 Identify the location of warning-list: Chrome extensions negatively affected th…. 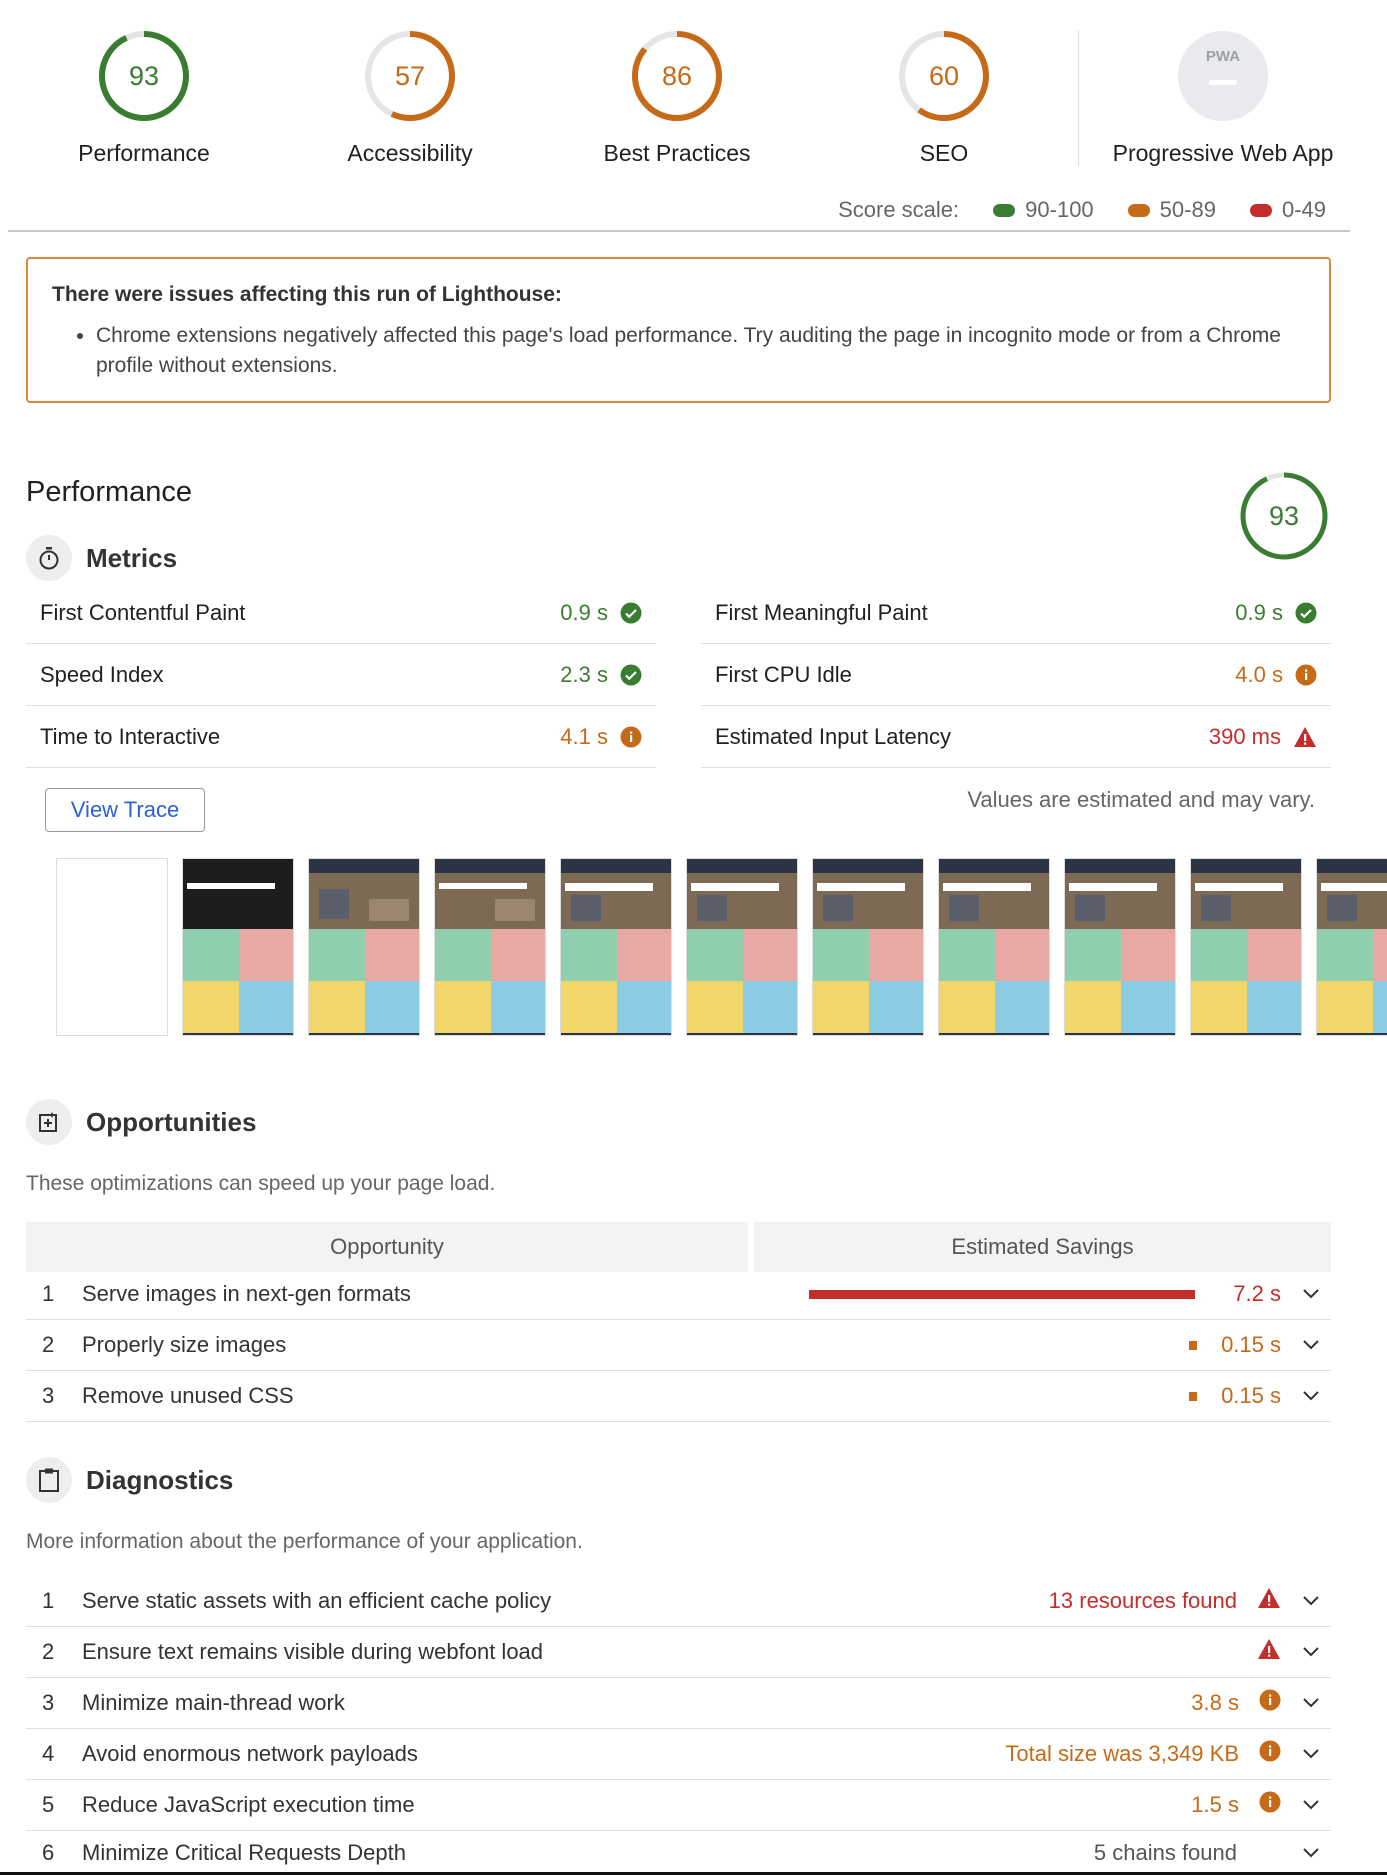
(700, 351).